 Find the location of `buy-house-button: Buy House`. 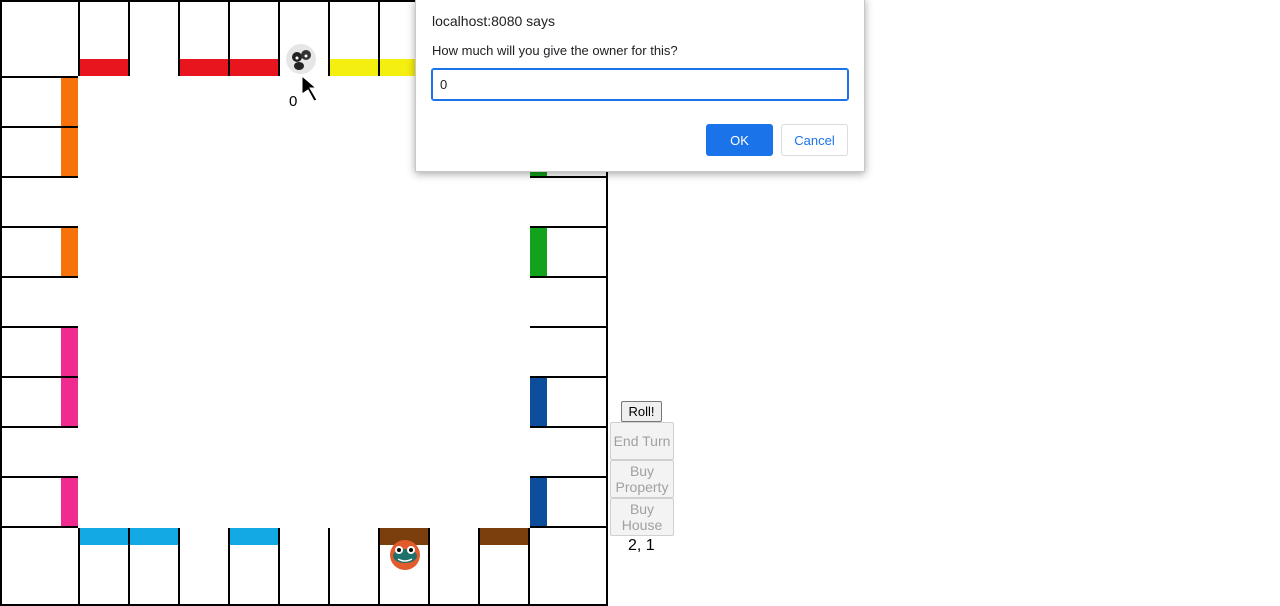

buy-house-button: Buy House is located at coordinates (642, 517).